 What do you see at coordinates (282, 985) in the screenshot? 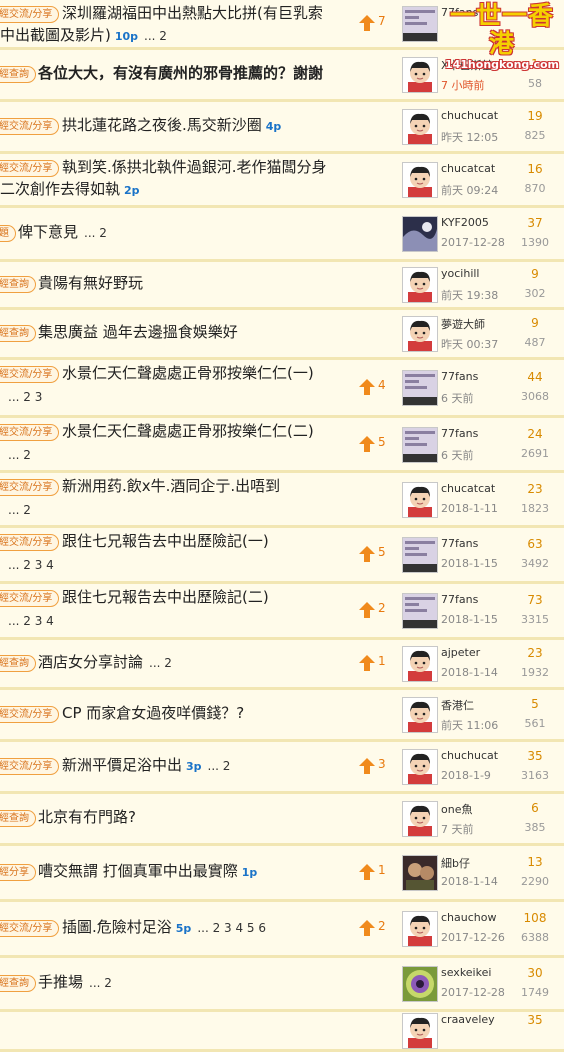
I see `thread-row: 經查詢 手推場 ... 2 sexkeikei 2017-12-28 30 1749` at bounding box center [282, 985].